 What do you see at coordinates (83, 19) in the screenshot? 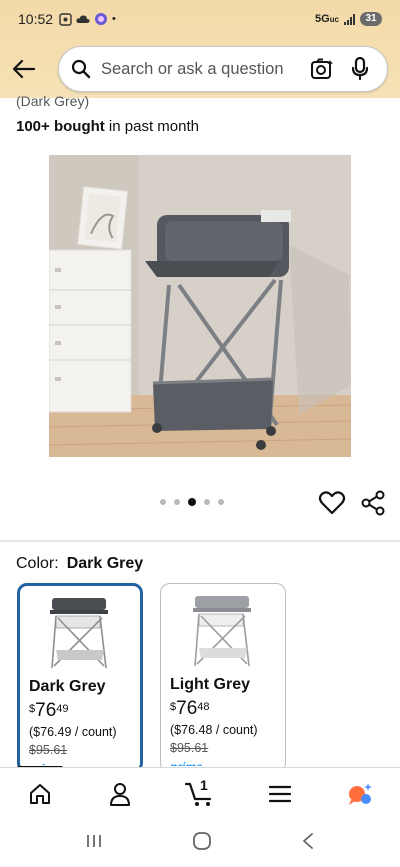
I see `cloud-icon` at bounding box center [83, 19].